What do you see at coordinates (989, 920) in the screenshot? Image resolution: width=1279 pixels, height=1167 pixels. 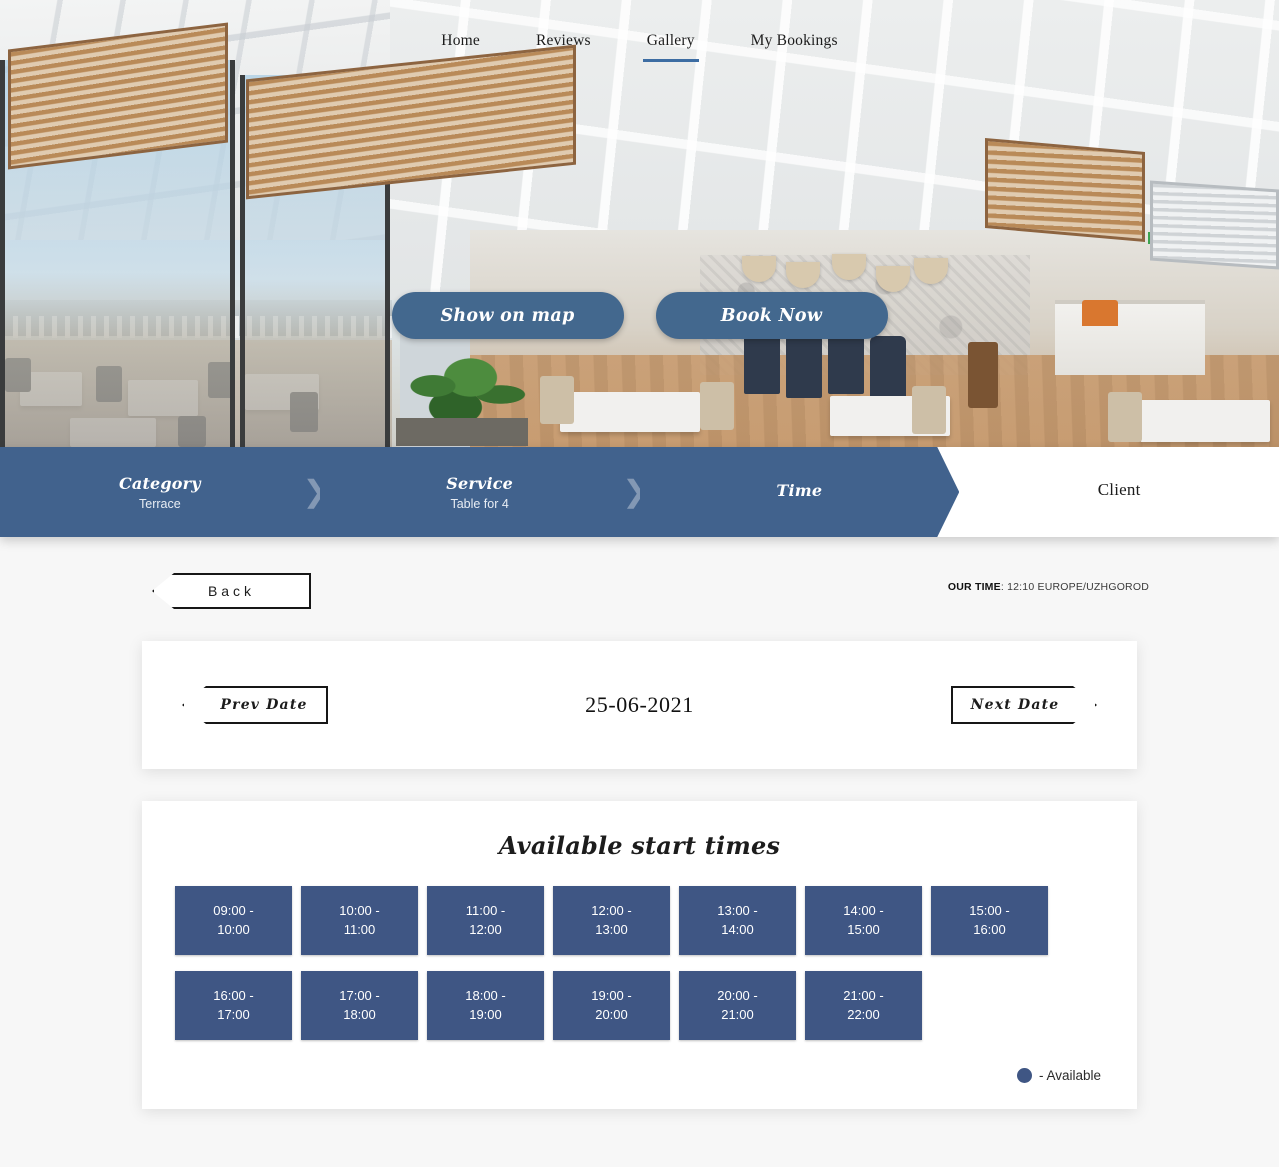 I see `time-slot: 15:00 - 16:00` at bounding box center [989, 920].